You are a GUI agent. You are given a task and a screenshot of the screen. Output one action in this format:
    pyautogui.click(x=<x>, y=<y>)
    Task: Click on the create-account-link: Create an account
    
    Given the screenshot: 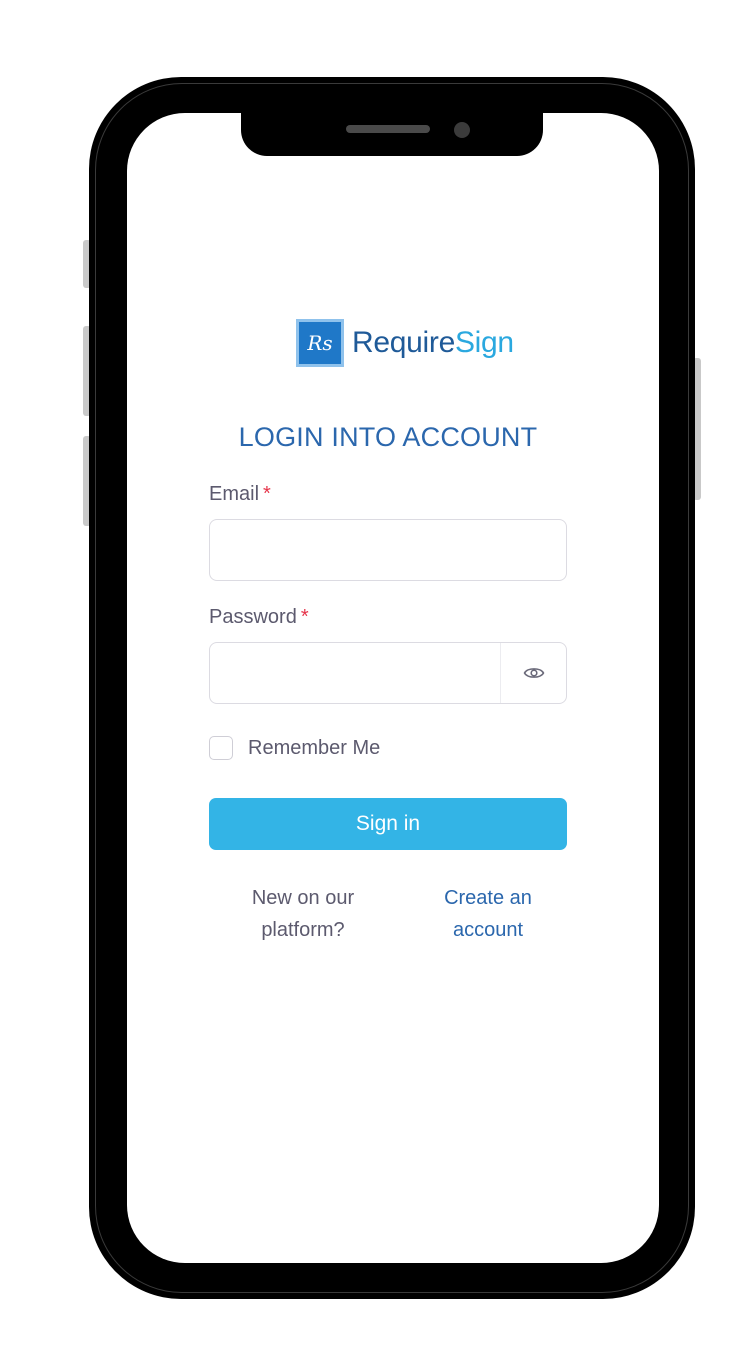 What is the action you would take?
    pyautogui.click(x=488, y=914)
    